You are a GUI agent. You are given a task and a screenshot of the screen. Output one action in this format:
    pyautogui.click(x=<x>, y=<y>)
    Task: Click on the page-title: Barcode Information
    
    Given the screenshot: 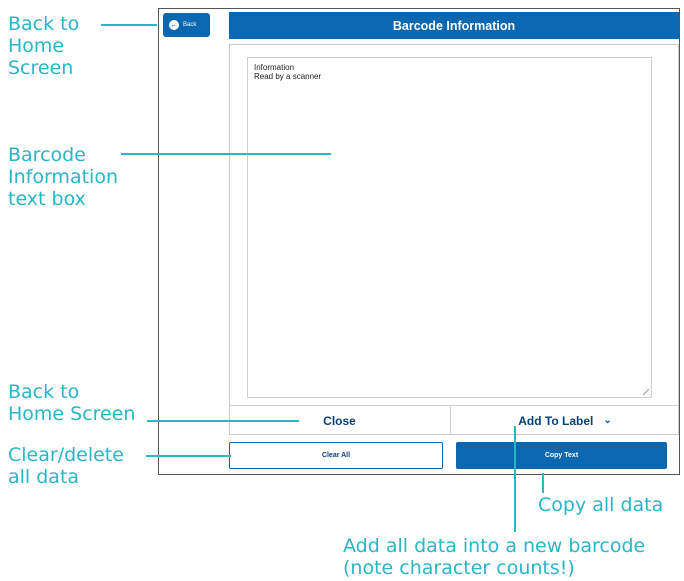 What is the action you would take?
    pyautogui.click(x=454, y=25)
    